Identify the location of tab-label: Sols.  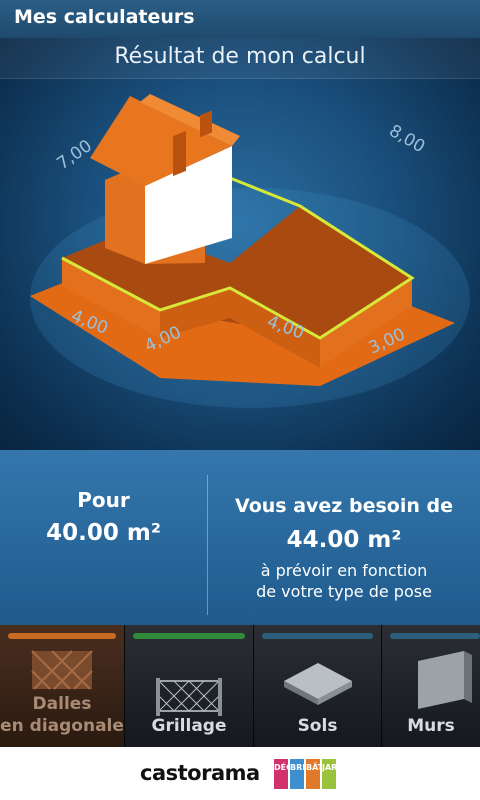
(317, 726).